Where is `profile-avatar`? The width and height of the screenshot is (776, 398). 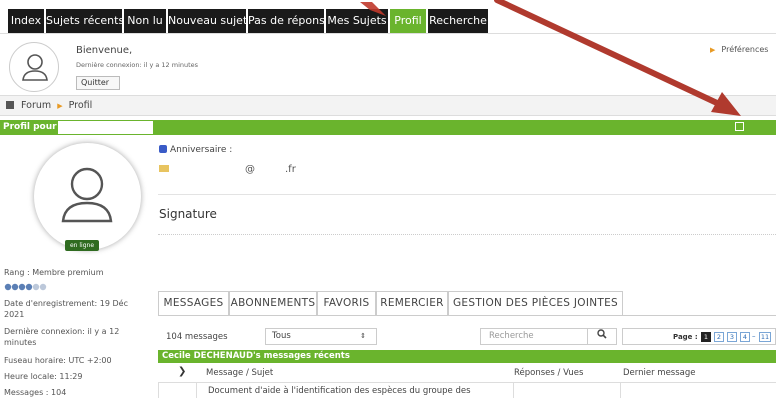 profile-avatar is located at coordinates (87, 196).